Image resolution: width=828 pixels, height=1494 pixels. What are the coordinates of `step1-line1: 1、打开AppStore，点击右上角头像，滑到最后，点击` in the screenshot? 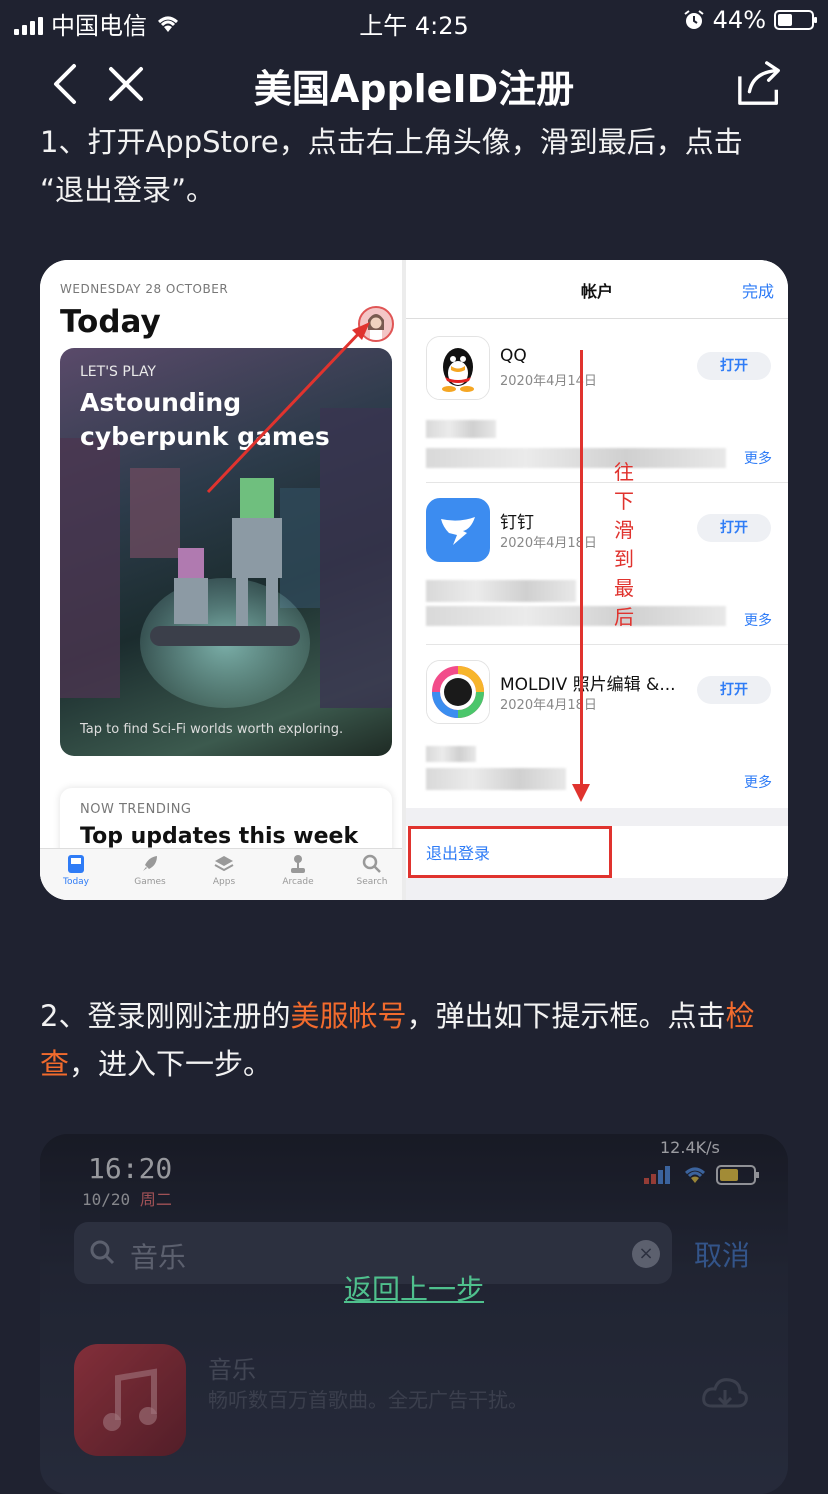 It's located at (391, 142).